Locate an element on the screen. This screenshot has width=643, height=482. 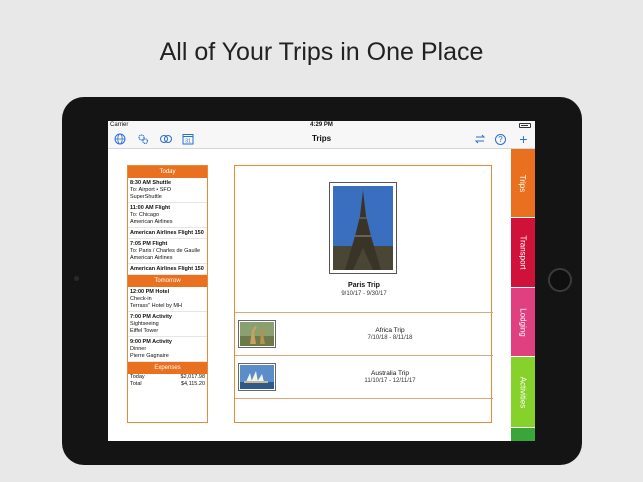
tomorrow-header: Tomorrow is located at coordinates (167, 281).